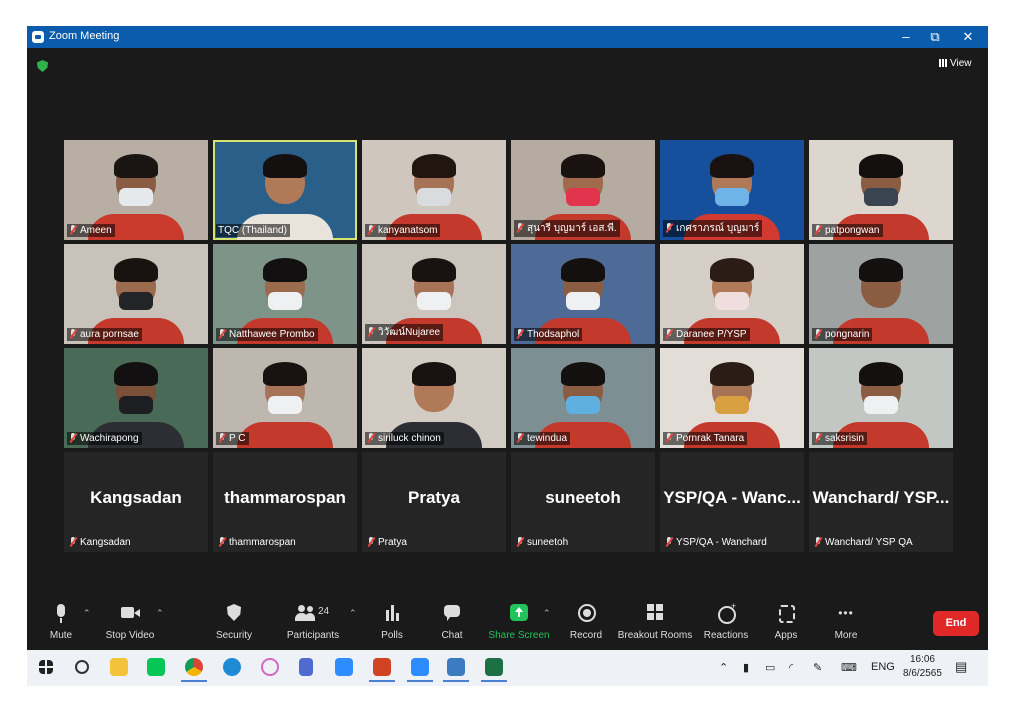  What do you see at coordinates (732, 294) in the screenshot?
I see `participant-tile: Daranee P/YSP` at bounding box center [732, 294].